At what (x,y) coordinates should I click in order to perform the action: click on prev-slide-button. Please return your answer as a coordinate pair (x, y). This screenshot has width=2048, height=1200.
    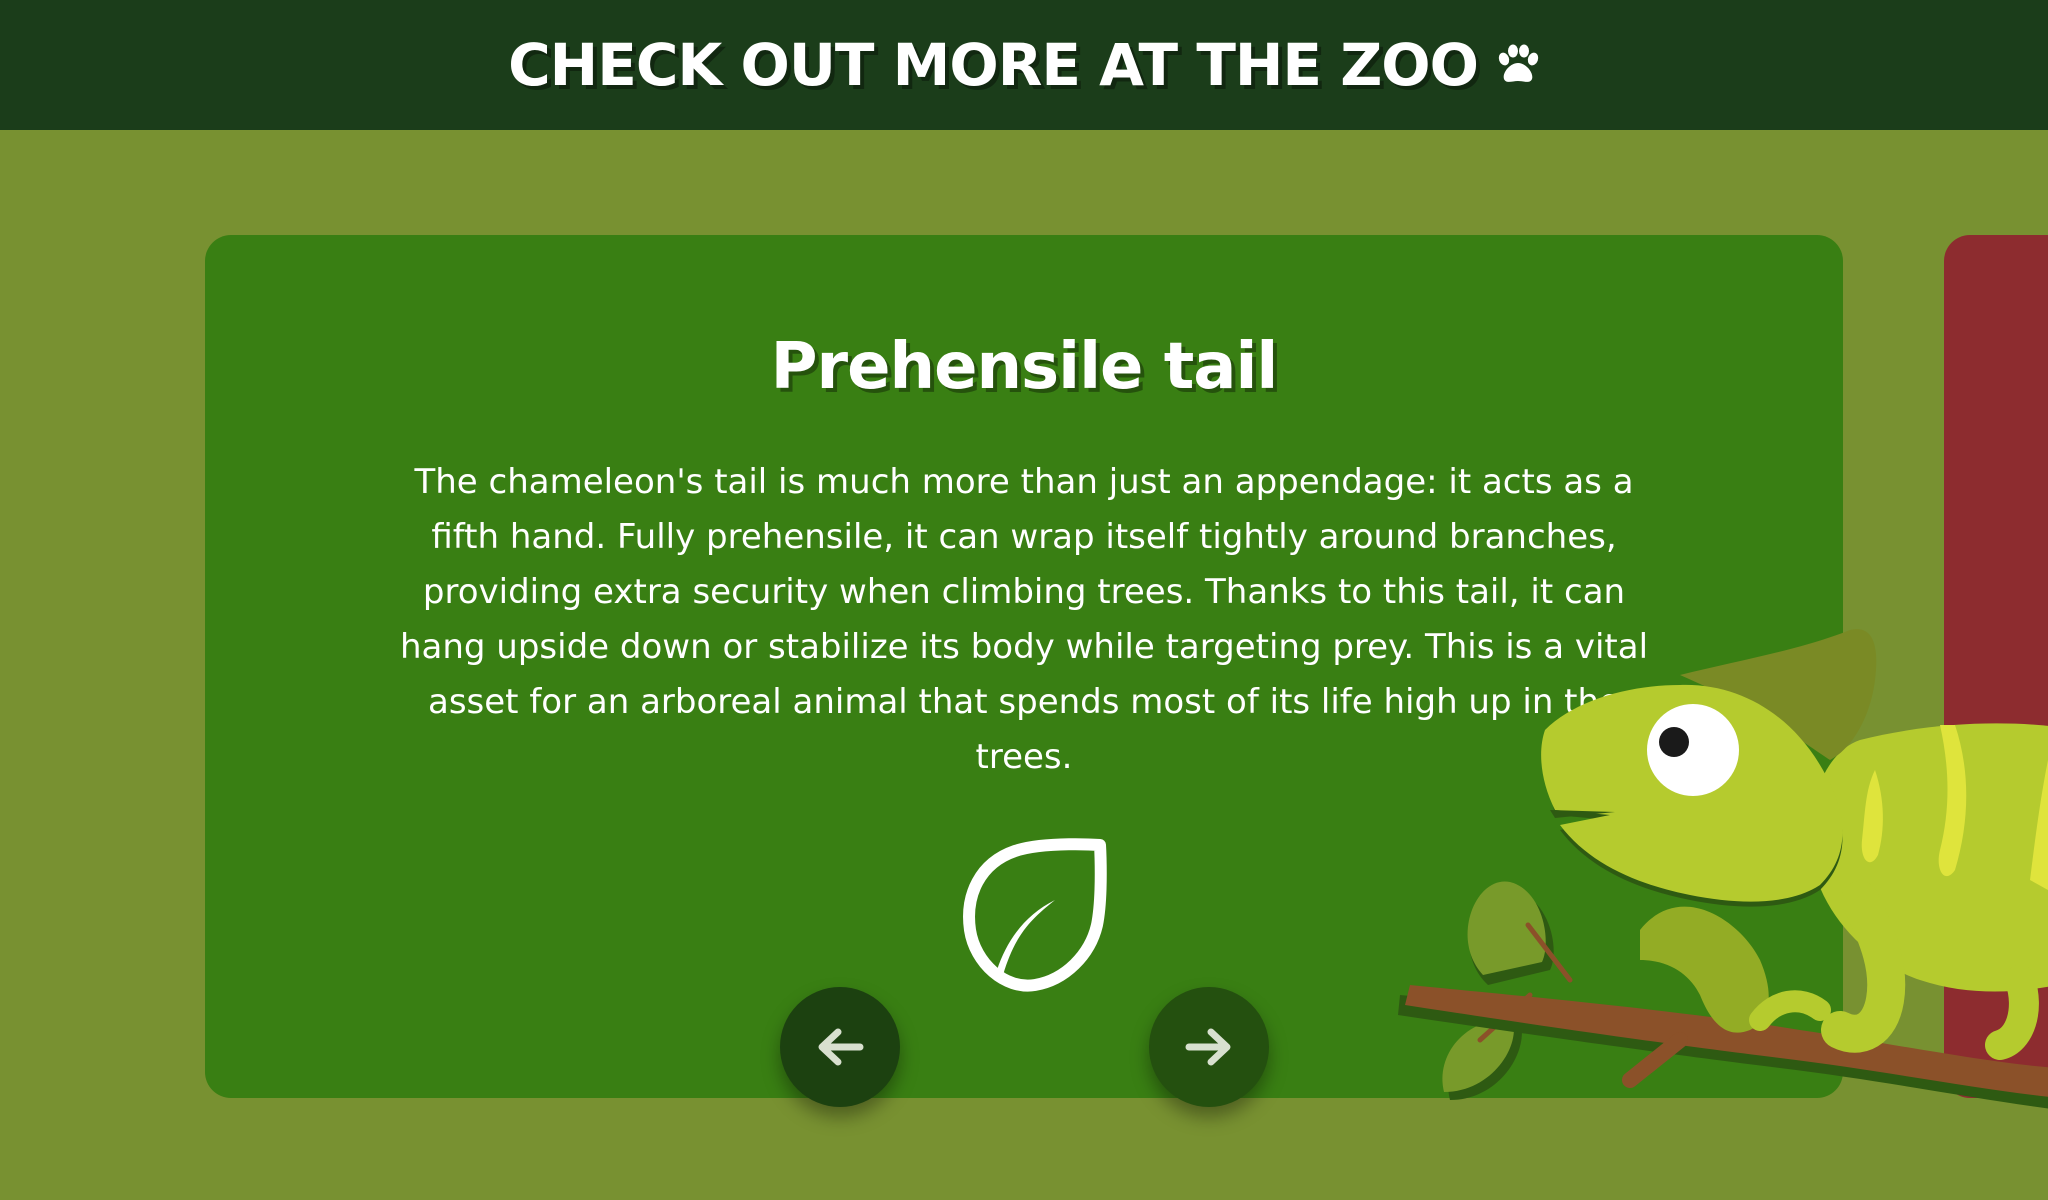
    Looking at the image, I should click on (840, 1047).